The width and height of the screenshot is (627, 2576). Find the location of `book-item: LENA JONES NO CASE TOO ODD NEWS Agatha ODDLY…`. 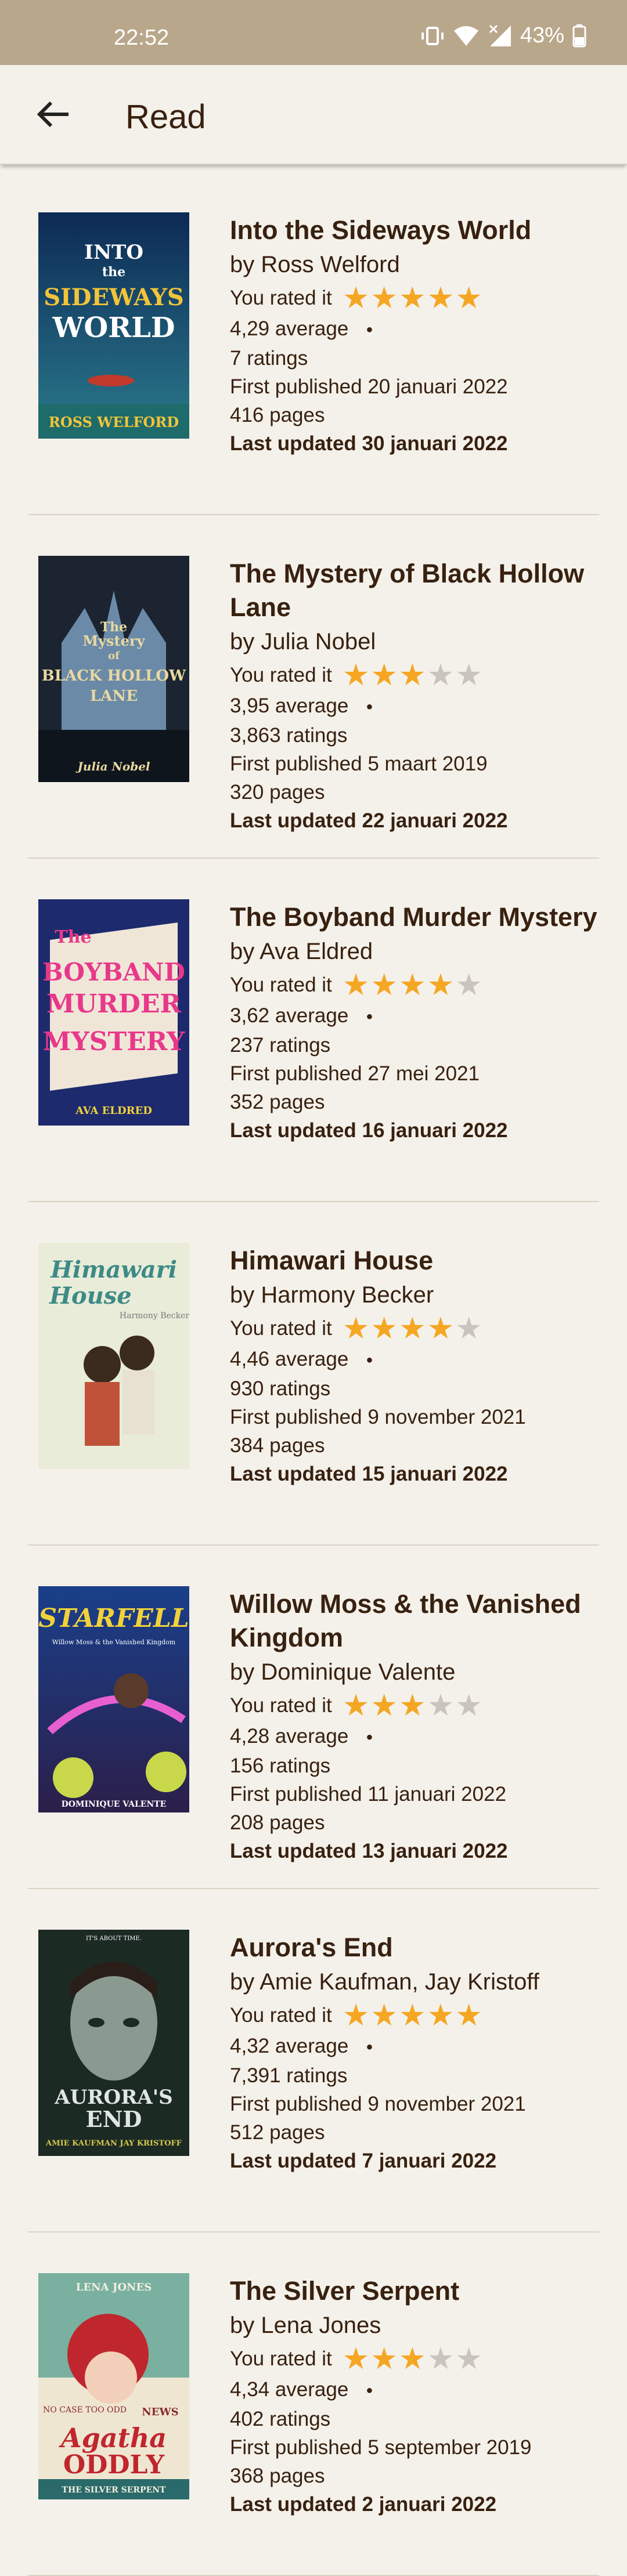

book-item: LENA JONES NO CASE TOO ODD NEWS Agatha ODDLY… is located at coordinates (313, 2404).